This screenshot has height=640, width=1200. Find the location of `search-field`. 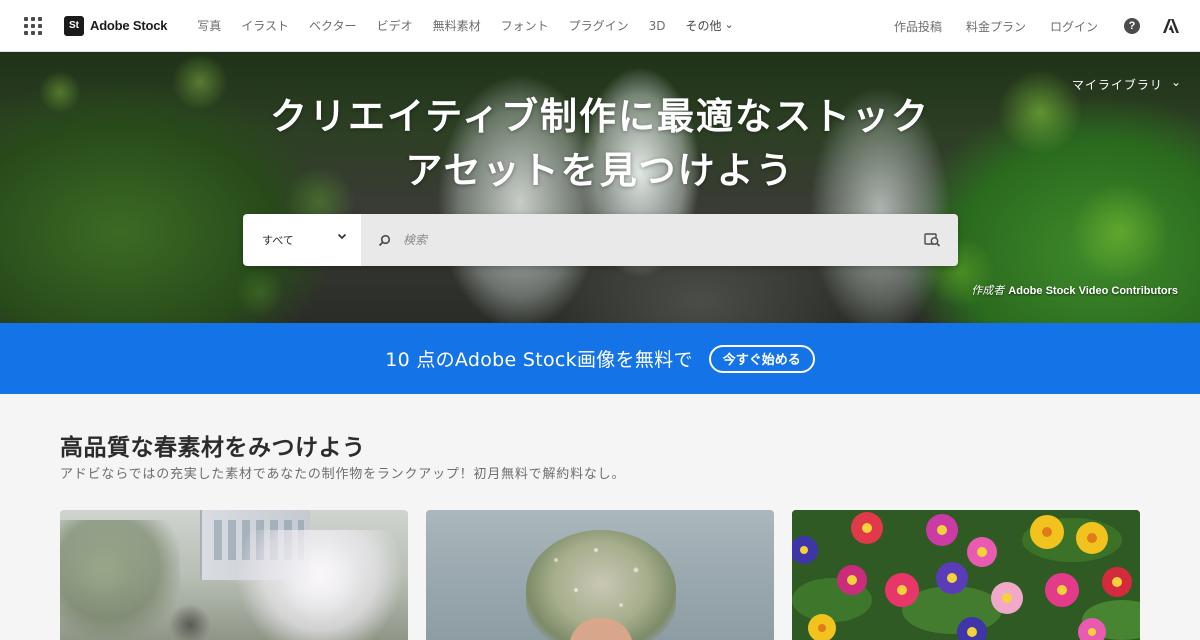

search-field is located at coordinates (659, 240).